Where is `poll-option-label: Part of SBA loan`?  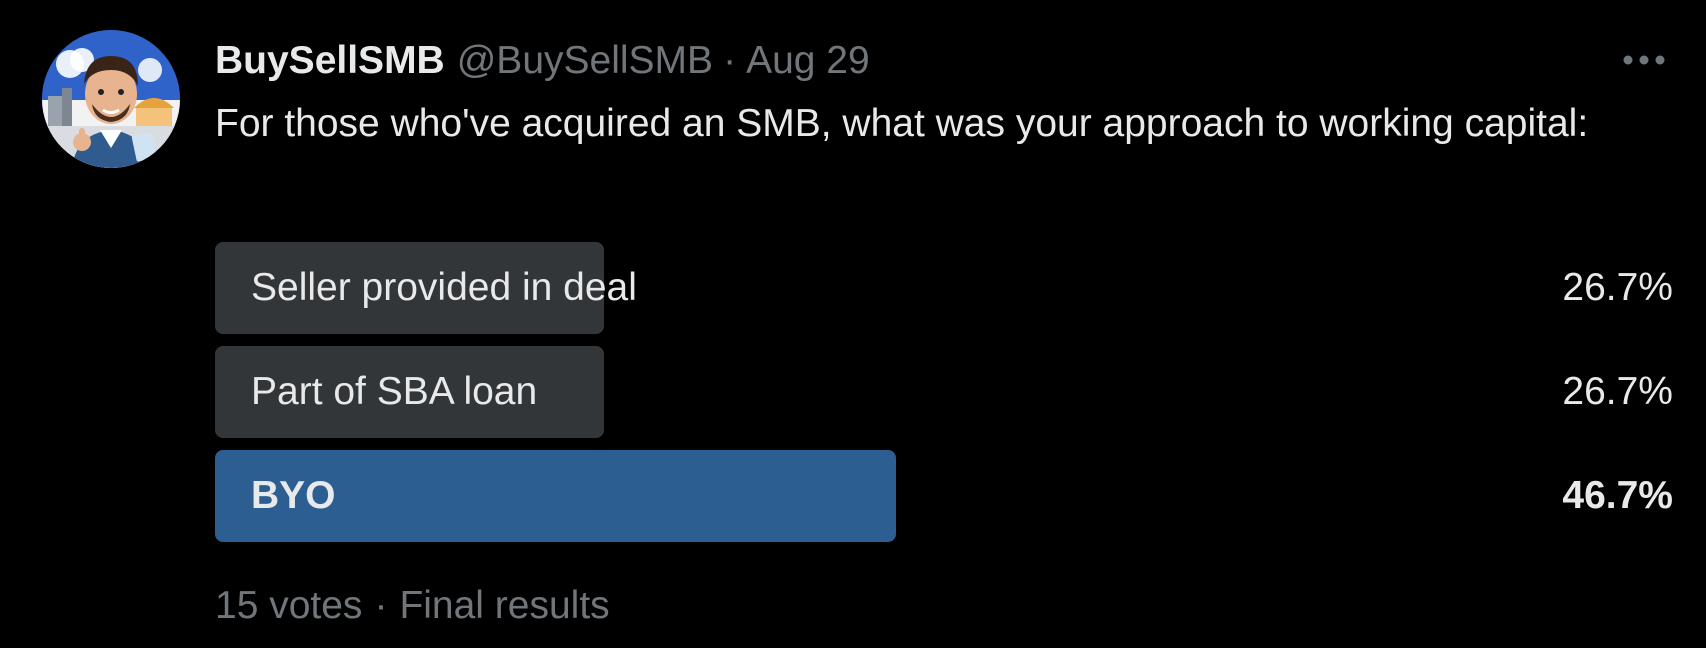
poll-option-label: Part of SBA loan is located at coordinates (394, 391).